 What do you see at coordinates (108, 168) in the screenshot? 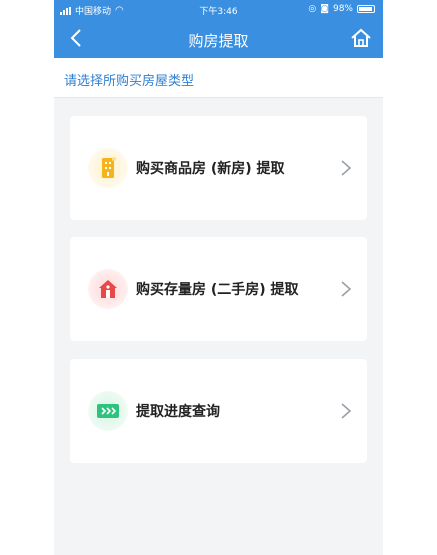
I see `building-icon` at bounding box center [108, 168].